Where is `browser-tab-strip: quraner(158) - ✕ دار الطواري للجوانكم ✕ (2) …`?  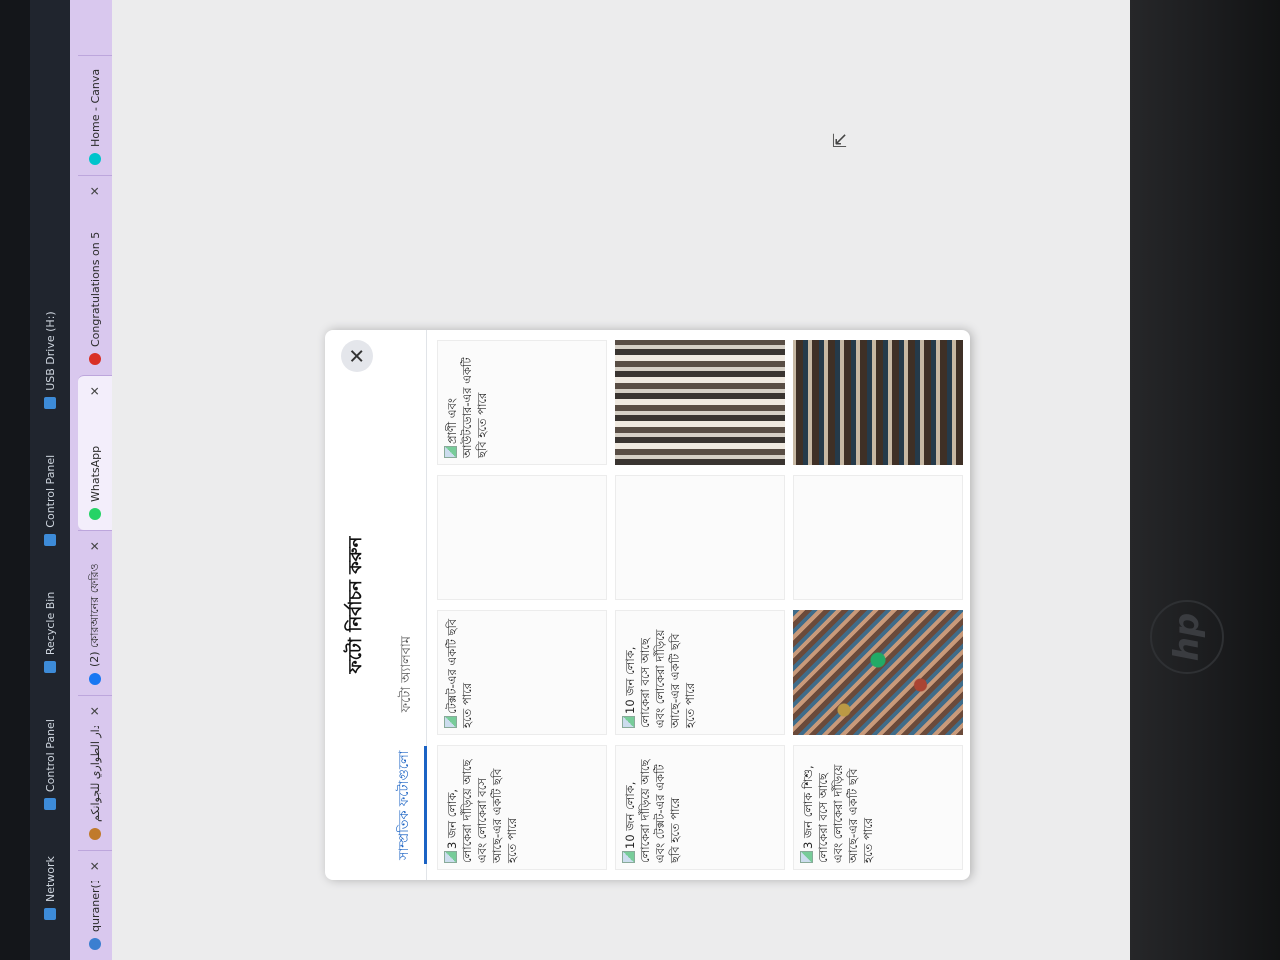 browser-tab-strip: quraner(158) - ✕ دار الطواري للجوانكم ✕ (2) … is located at coordinates (91, 480).